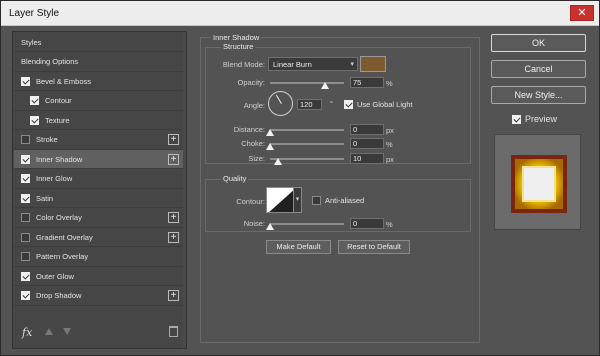 Image resolution: width=600 pixels, height=356 pixels. I want to click on move-down-icon, so click(67, 331).